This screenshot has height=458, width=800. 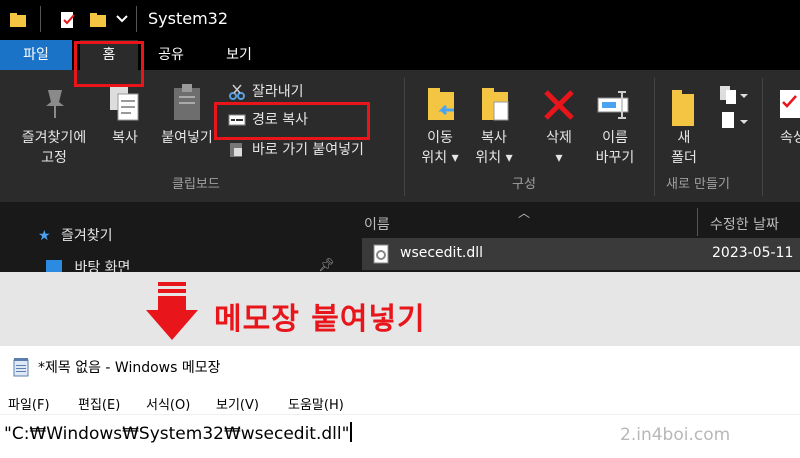 What do you see at coordinates (171, 55) in the screenshot?
I see `tab-share: 공유` at bounding box center [171, 55].